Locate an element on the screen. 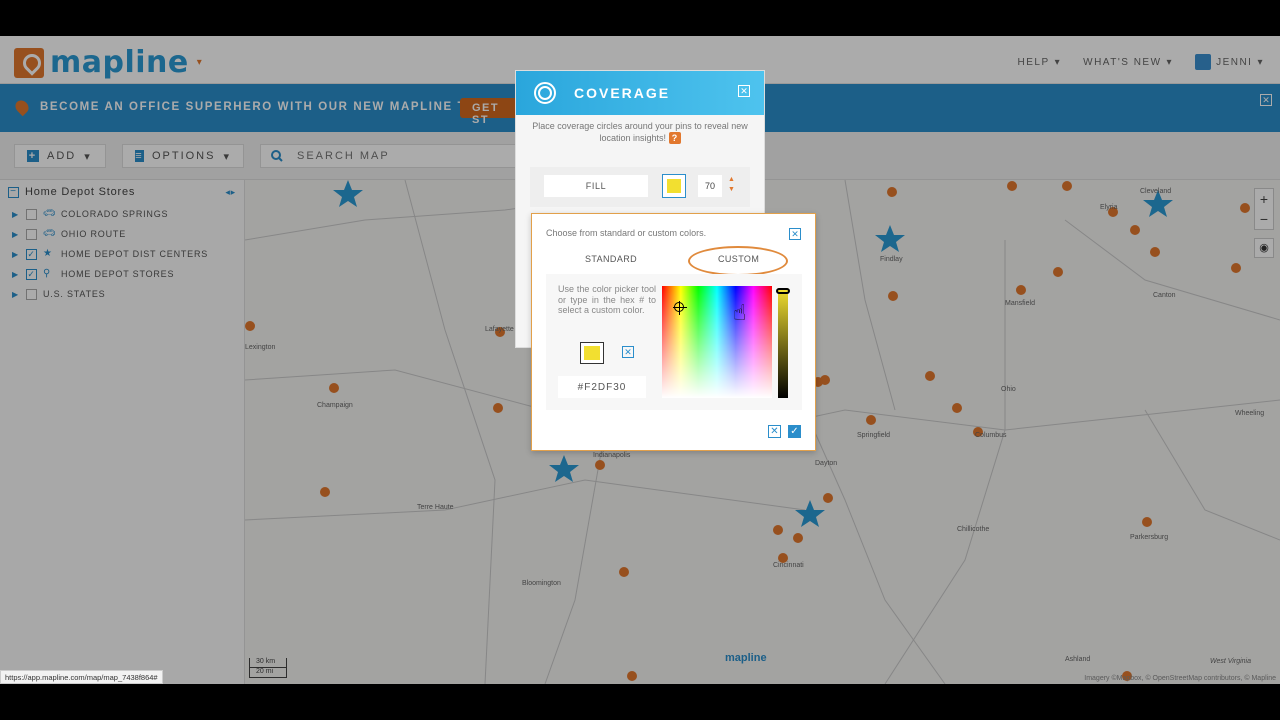 The width and height of the screenshot is (1280, 720). clear-color-icon: ✕ is located at coordinates (628, 352).